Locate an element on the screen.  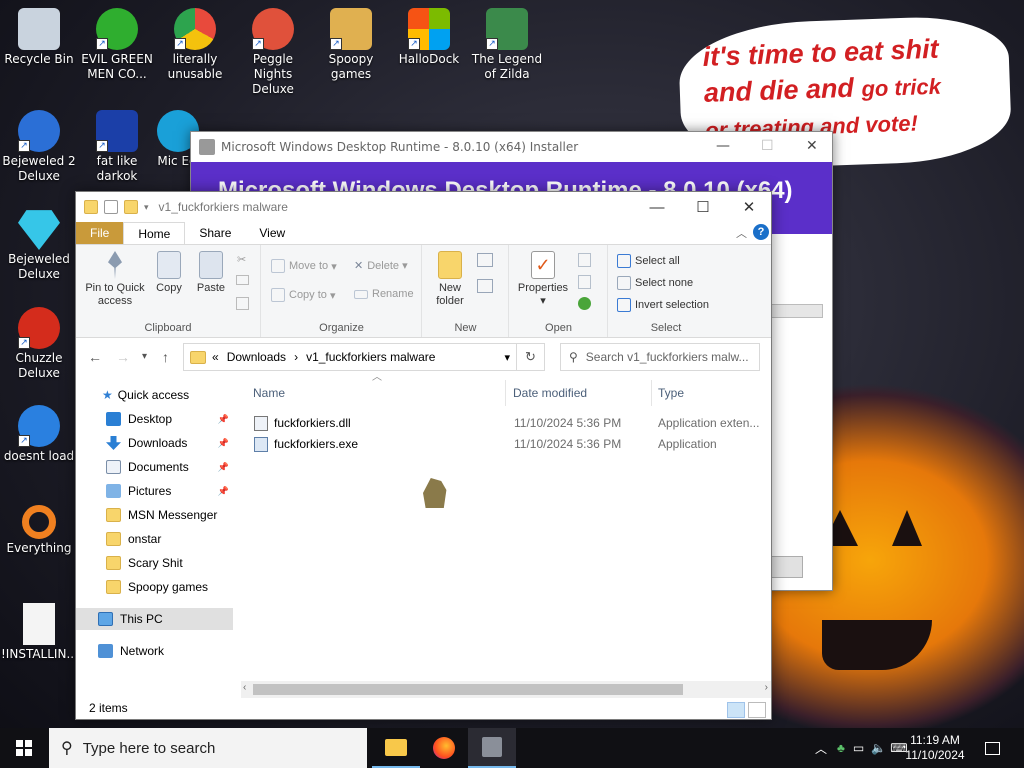
move-to-button: Move to ▾ is located at coordinates (304, 266).